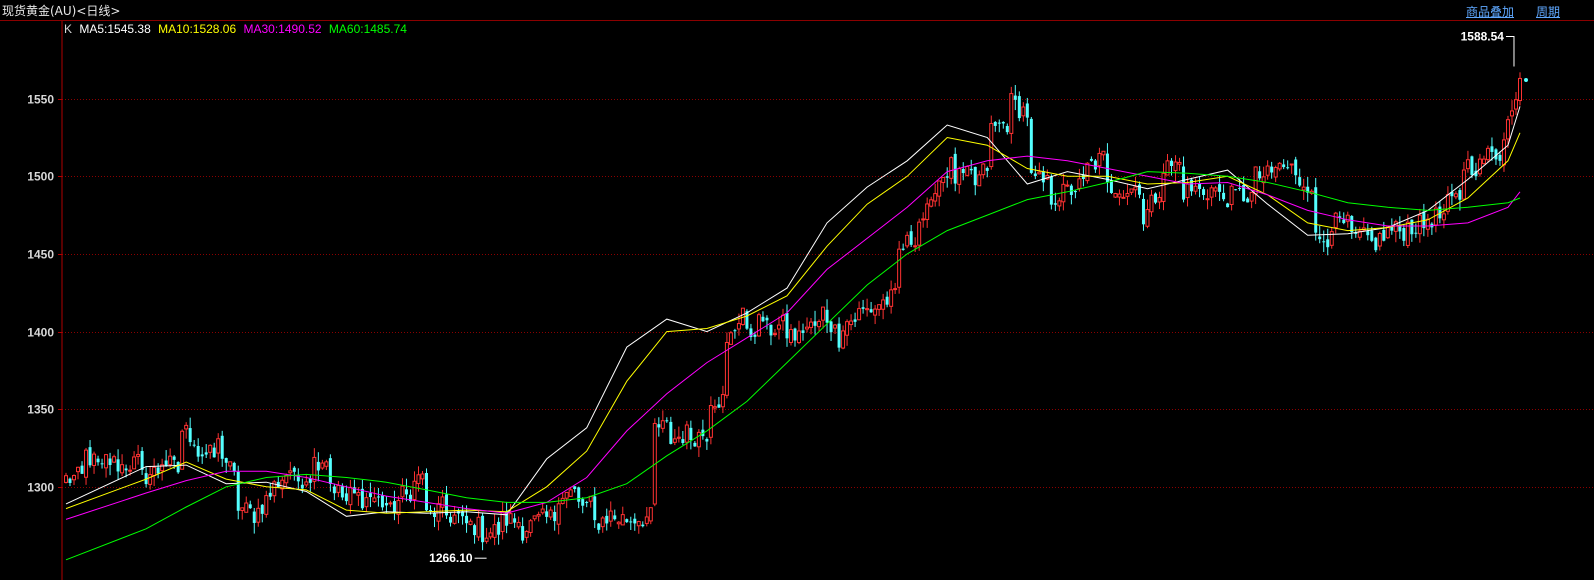 The image size is (1594, 580). I want to click on last-price-dot, so click(1525, 80).